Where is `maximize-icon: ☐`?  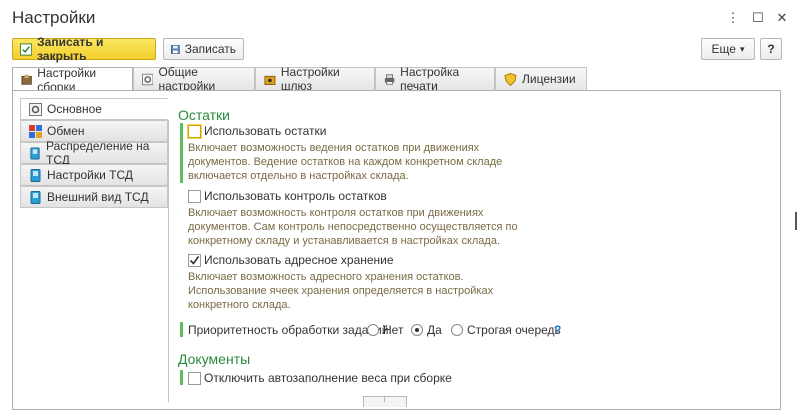
maximize-icon: ☐ is located at coordinates (758, 18).